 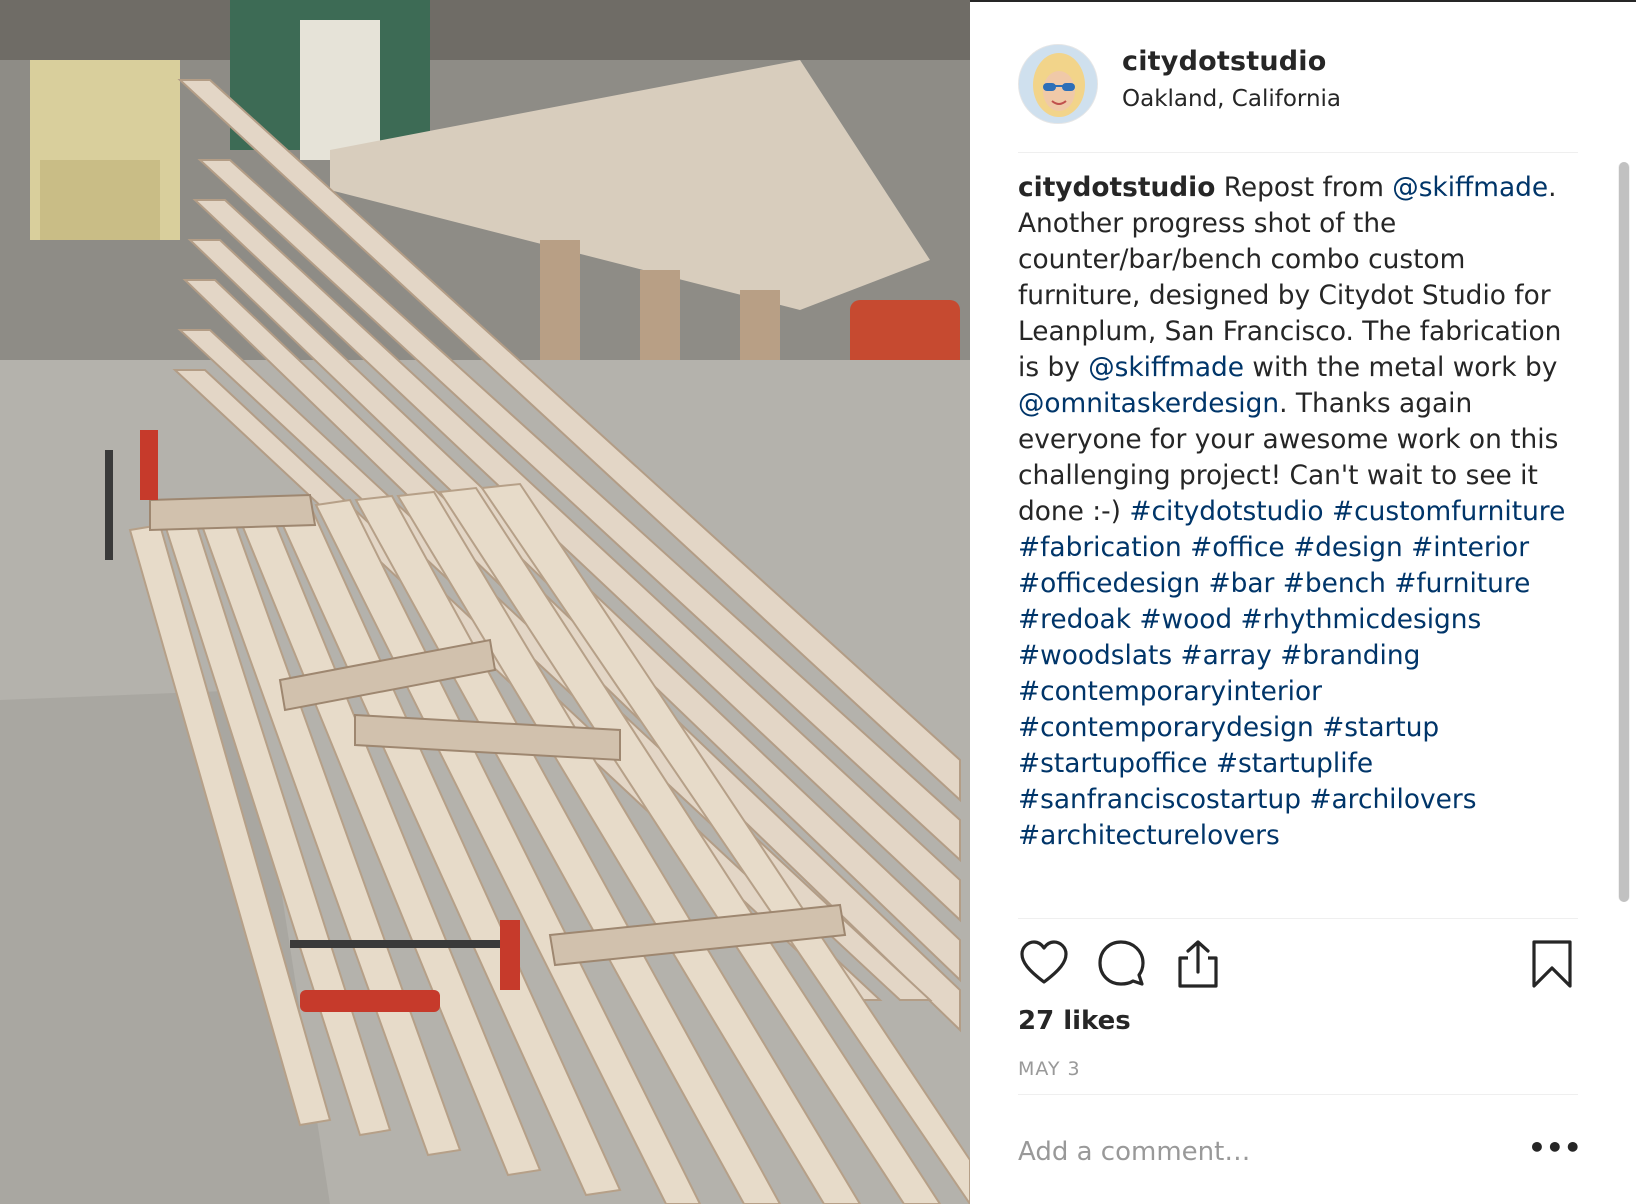 I want to click on like-button, so click(x=1044, y=964).